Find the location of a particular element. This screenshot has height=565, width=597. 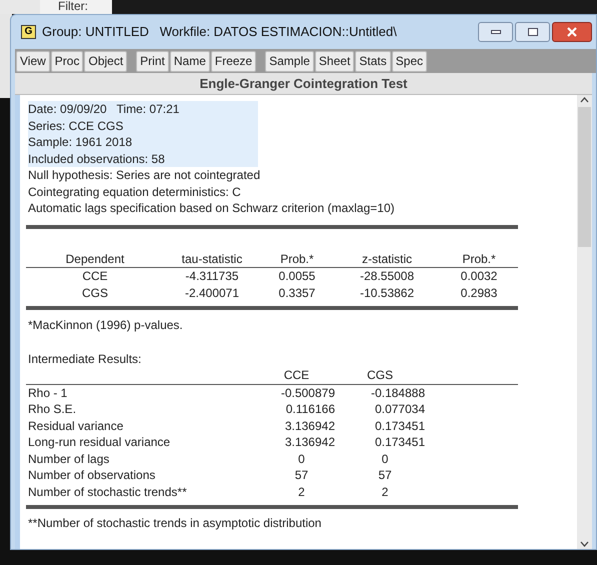

table-cell-text: 0.116166 is located at coordinates (309, 409).